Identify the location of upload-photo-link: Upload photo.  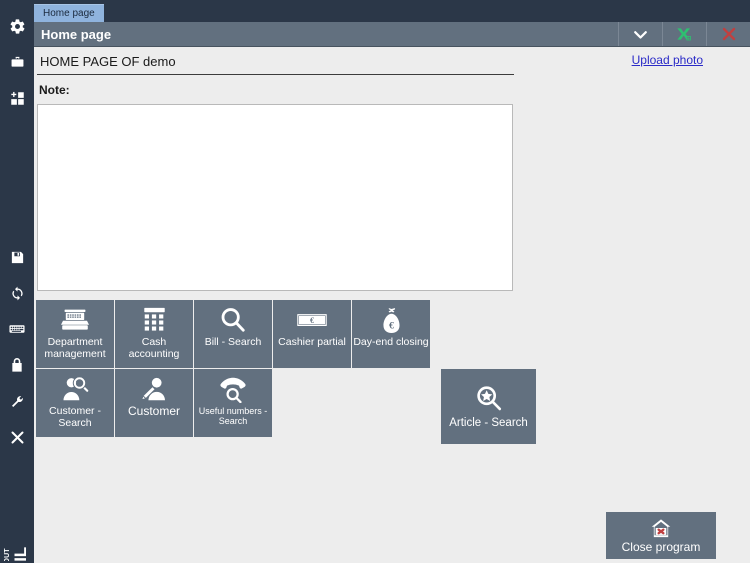
(667, 60).